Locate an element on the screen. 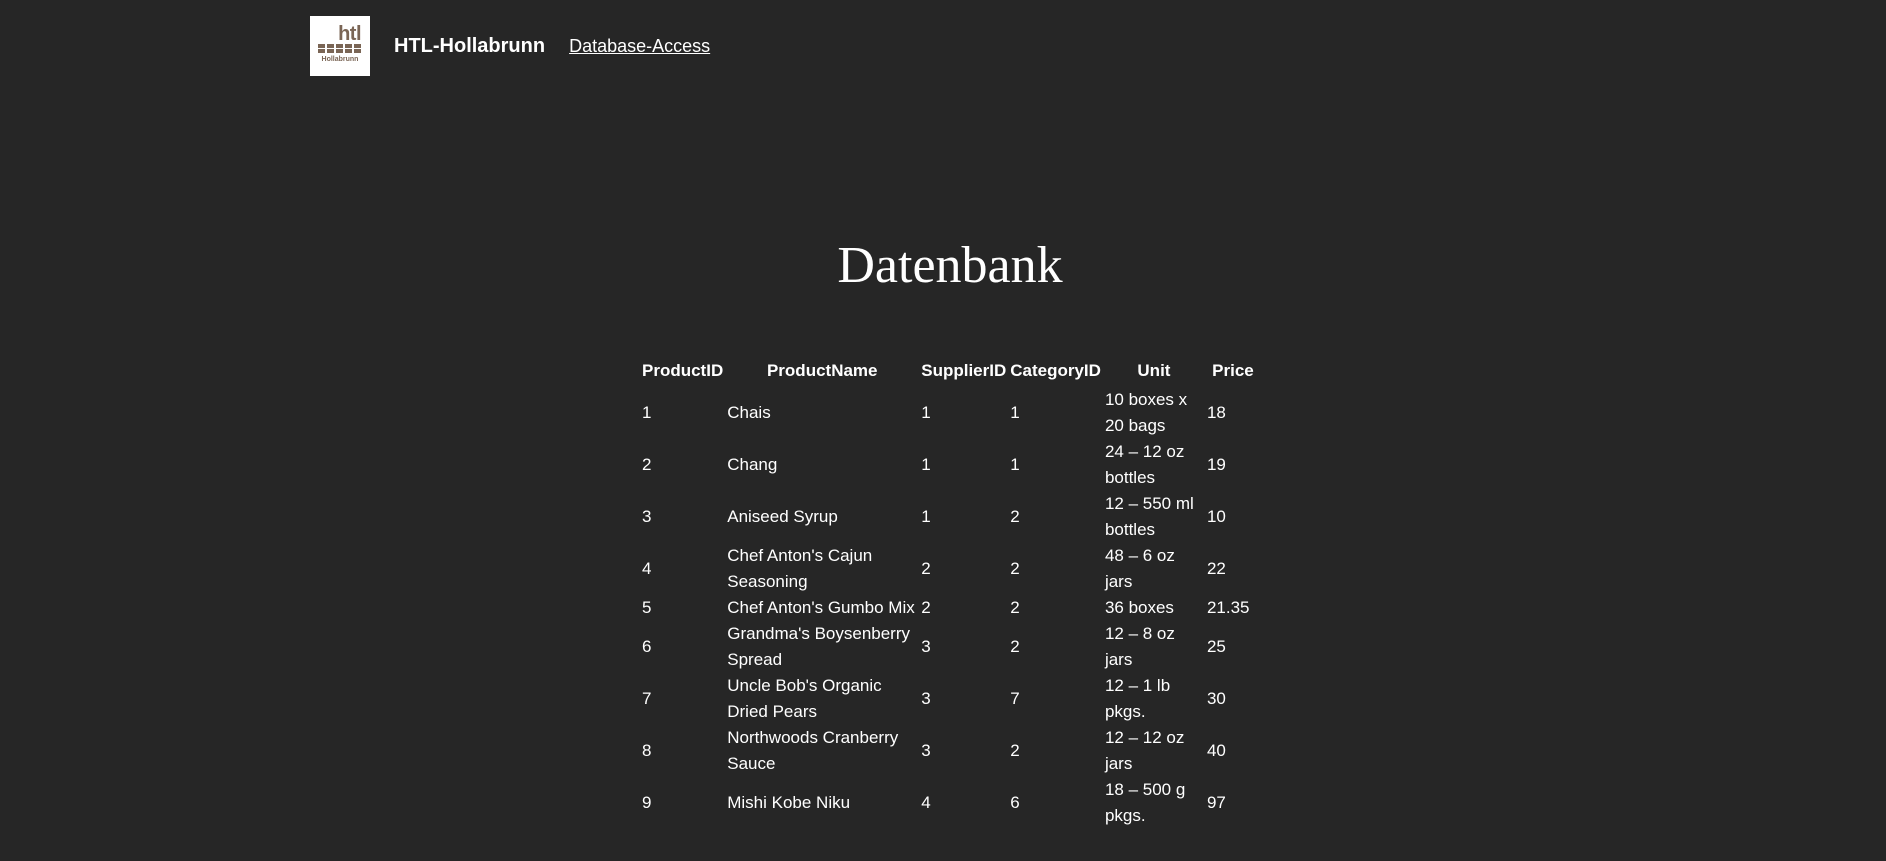 This screenshot has height=861, width=1886. page-title: Datenbank is located at coordinates (950, 265).